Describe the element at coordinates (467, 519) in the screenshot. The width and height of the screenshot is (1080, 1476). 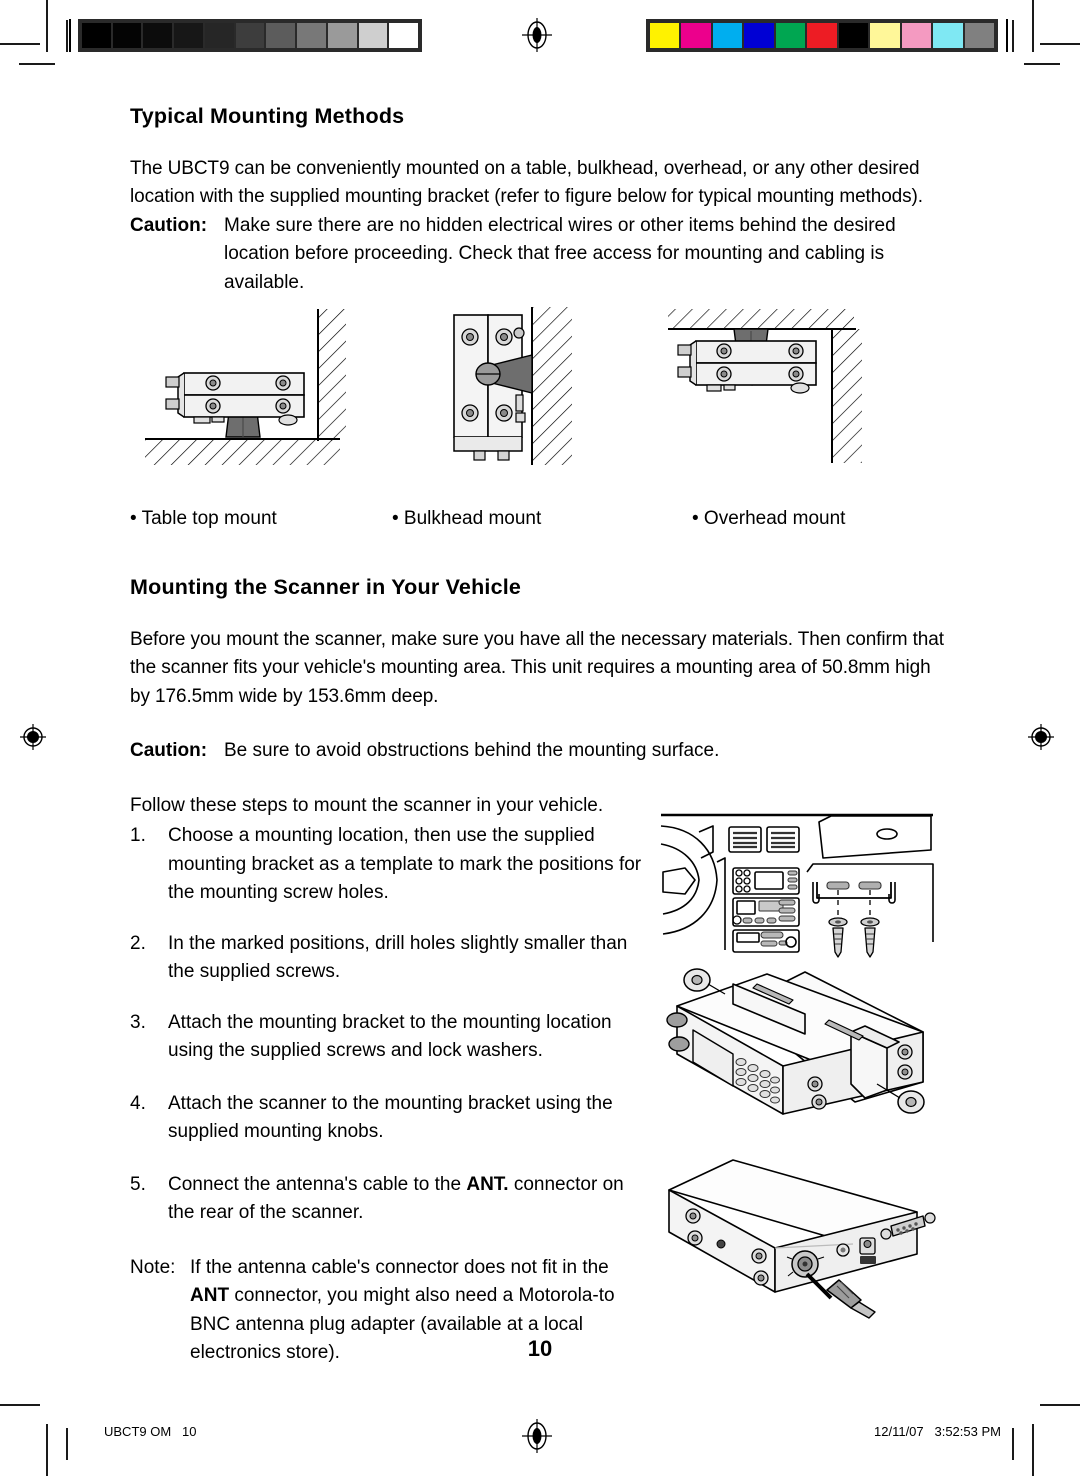
I see `caption-bulkhead-mount: • Bulkhead mount` at that location.